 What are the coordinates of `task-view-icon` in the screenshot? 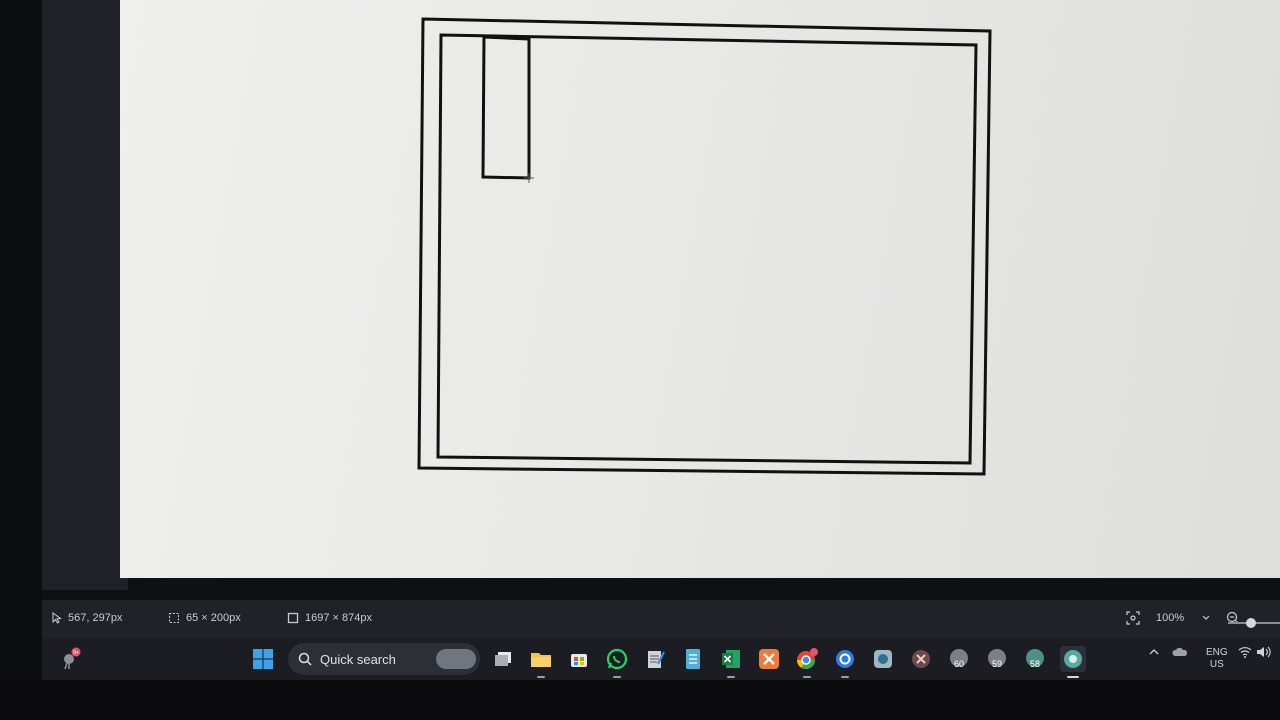 It's located at (503, 659).